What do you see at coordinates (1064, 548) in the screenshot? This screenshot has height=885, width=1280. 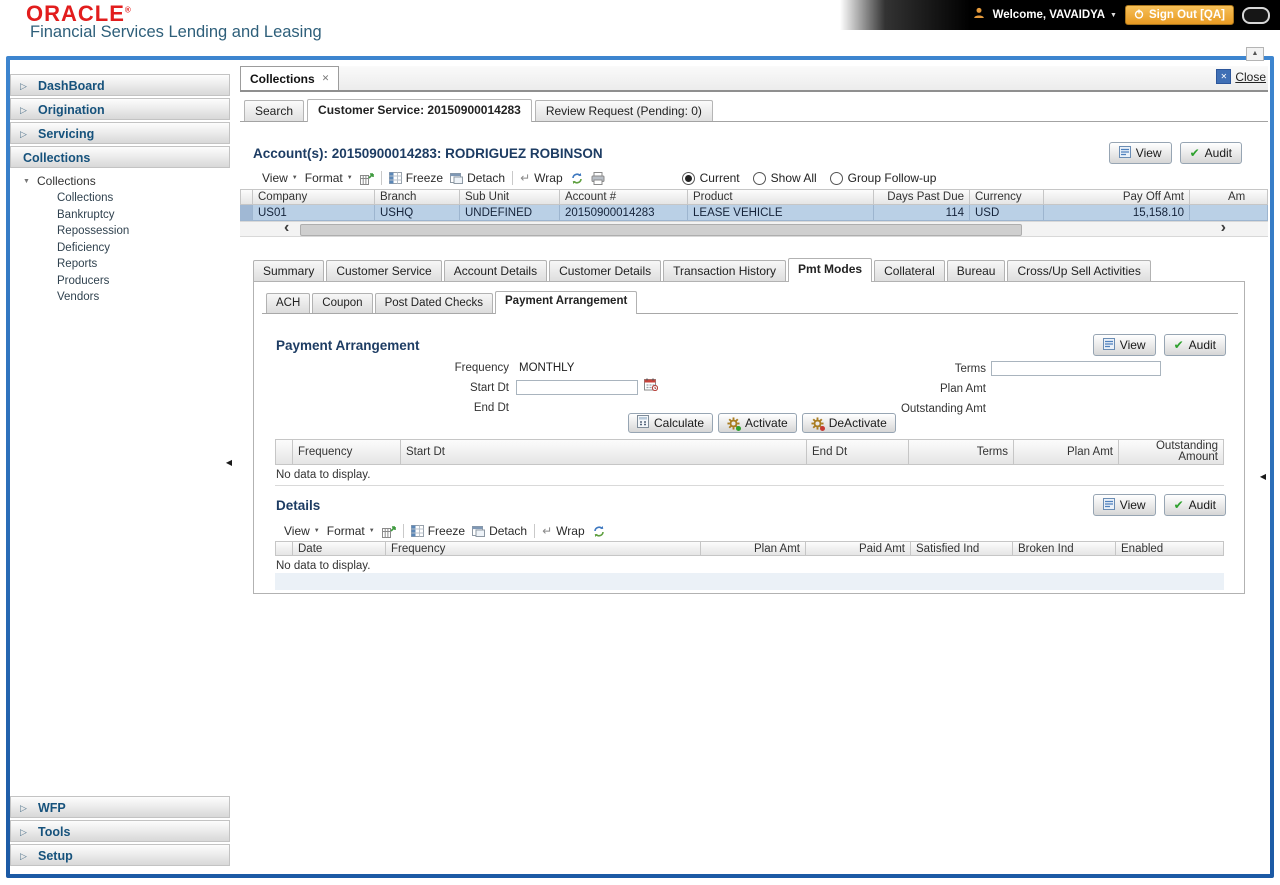 I see `column-header-broken-ind: Broken Ind` at bounding box center [1064, 548].